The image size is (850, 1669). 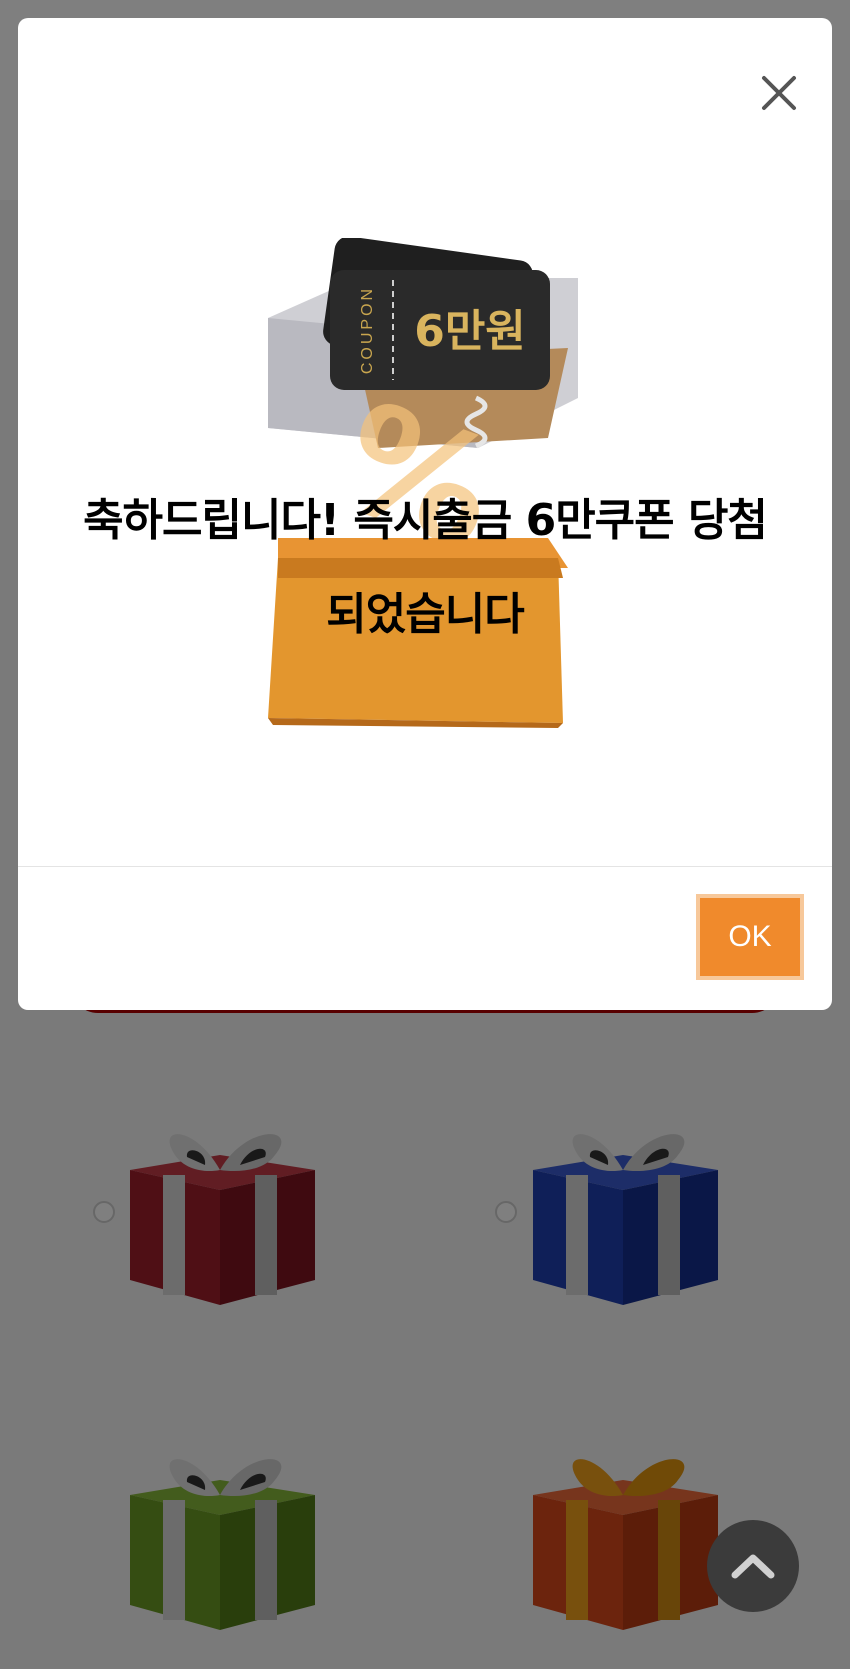 What do you see at coordinates (425, 866) in the screenshot?
I see `modal-footer-divider` at bounding box center [425, 866].